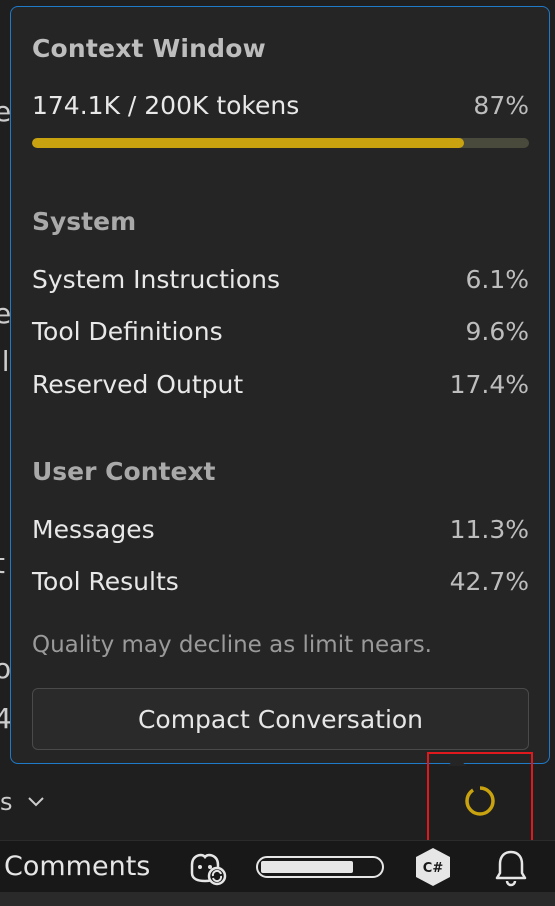  I want to click on breakdown-value: 42.7%, so click(489, 581).